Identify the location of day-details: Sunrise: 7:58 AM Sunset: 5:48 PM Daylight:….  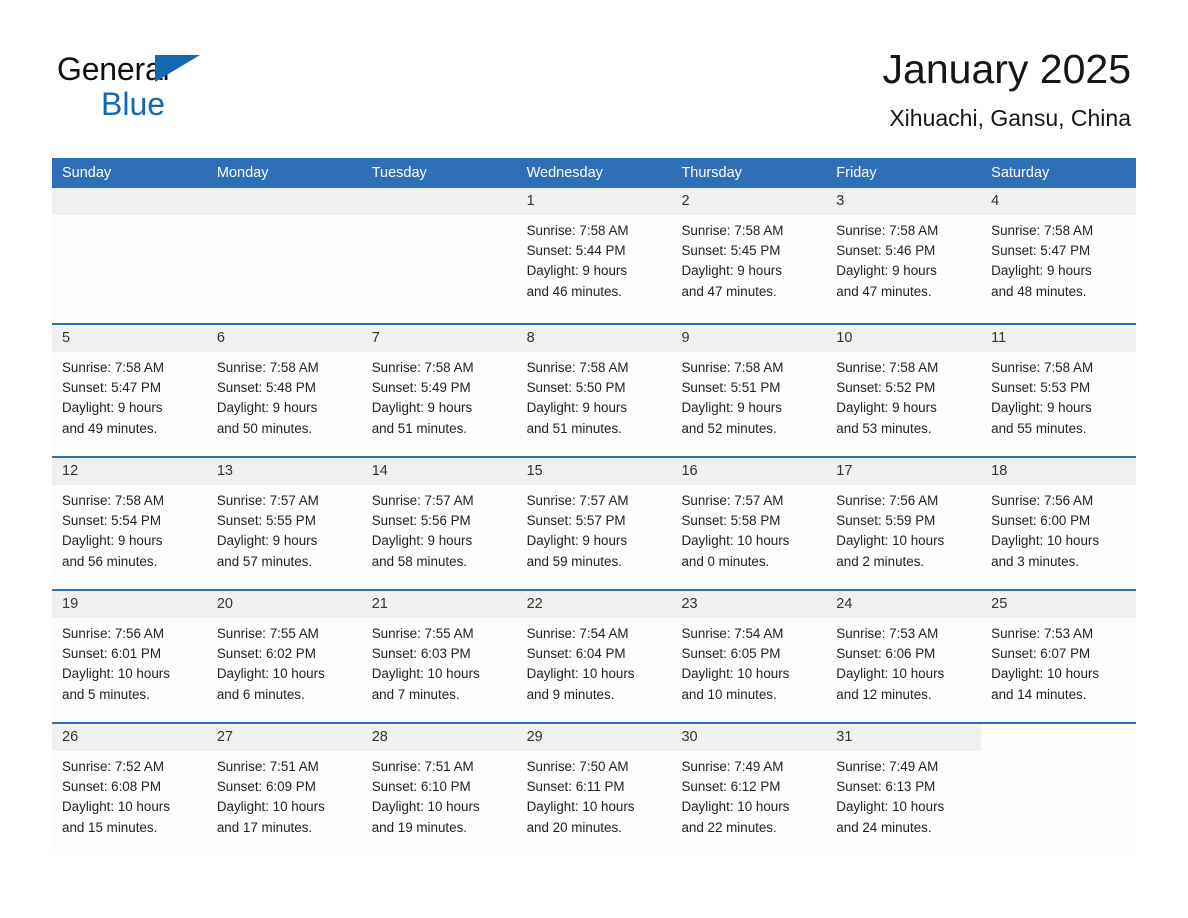
(284, 395).